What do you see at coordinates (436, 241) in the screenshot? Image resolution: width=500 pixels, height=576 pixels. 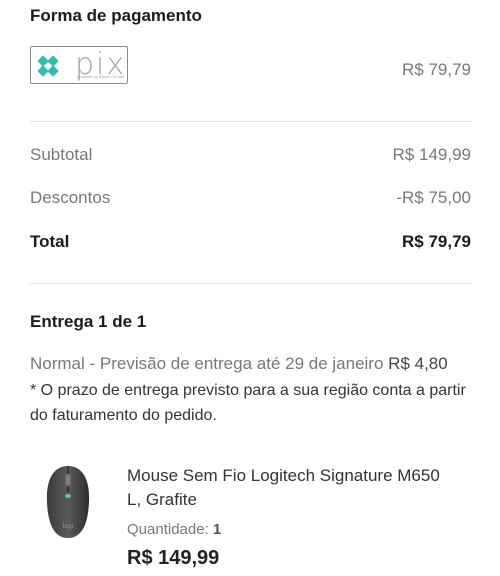 I see `total-value: R$ 79,79` at bounding box center [436, 241].